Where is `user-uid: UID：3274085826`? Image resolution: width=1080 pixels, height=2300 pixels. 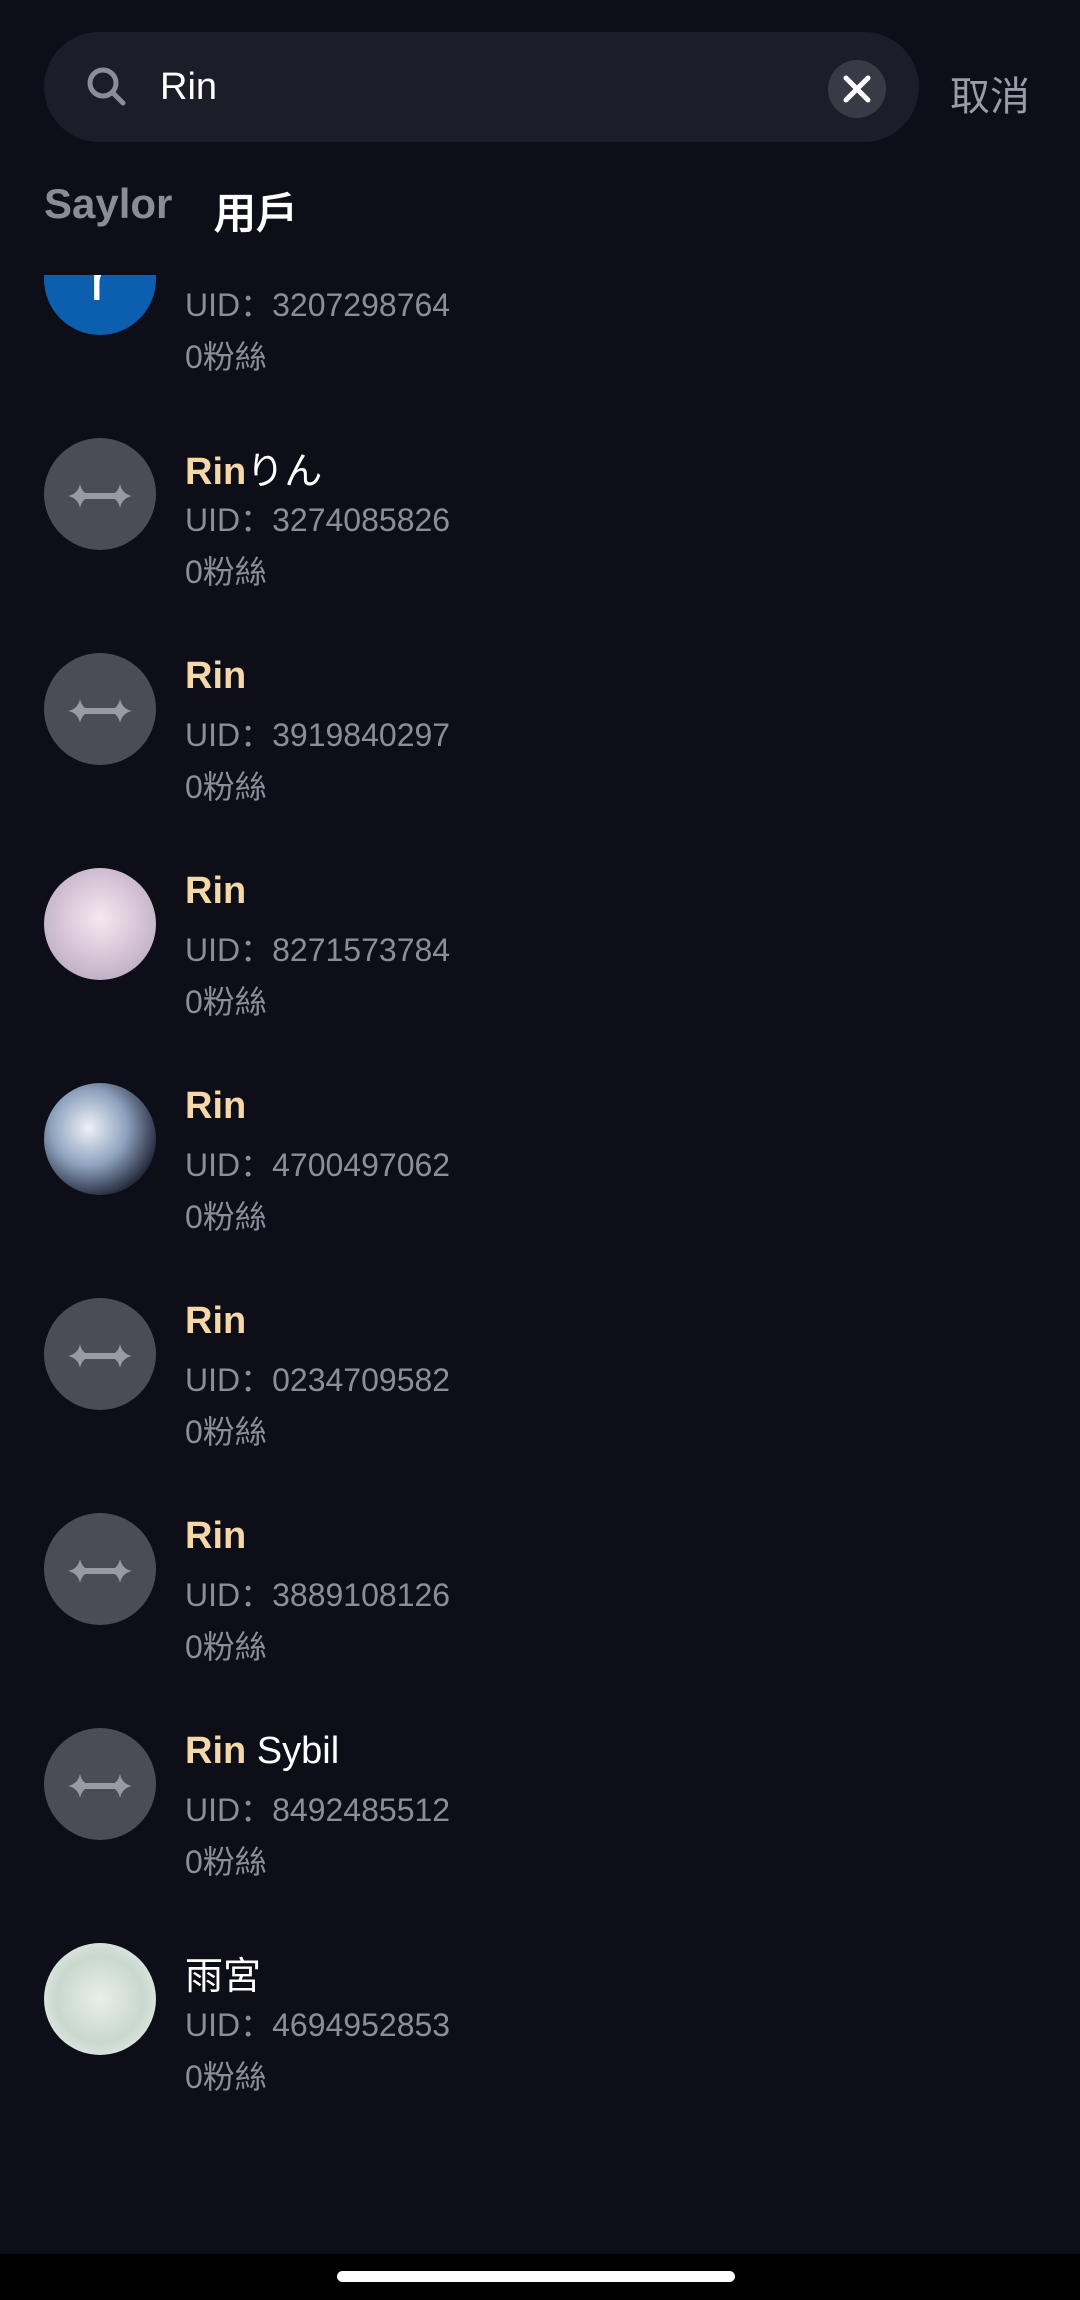
user-uid: UID：3274085826 is located at coordinates (318, 520).